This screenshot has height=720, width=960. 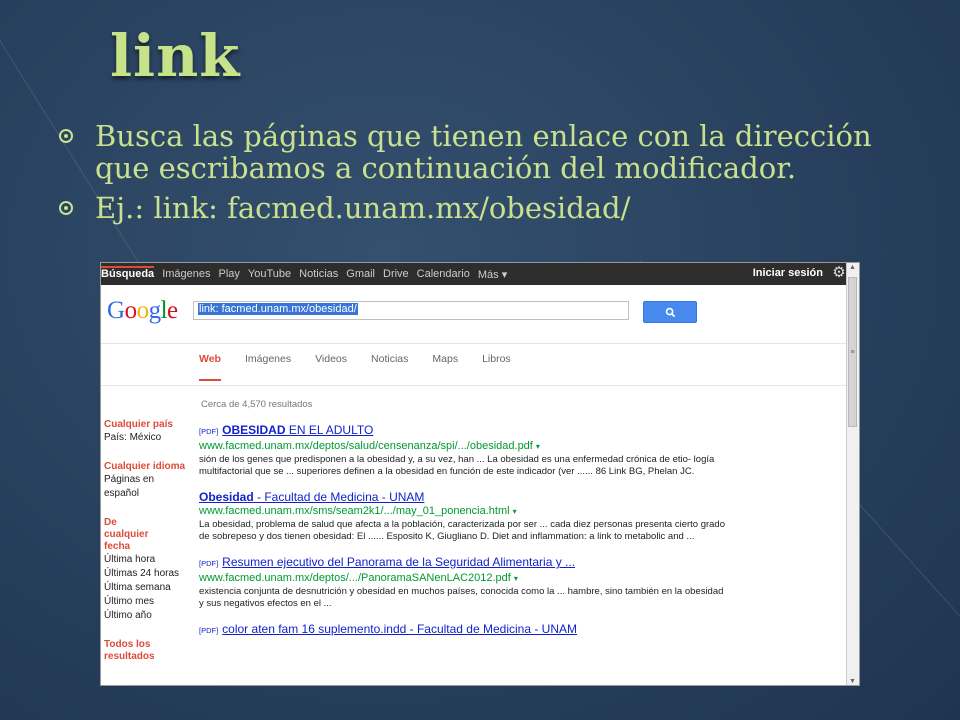 What do you see at coordinates (128, 273) in the screenshot?
I see `gbar-item-busqueda: Búsqueda` at bounding box center [128, 273].